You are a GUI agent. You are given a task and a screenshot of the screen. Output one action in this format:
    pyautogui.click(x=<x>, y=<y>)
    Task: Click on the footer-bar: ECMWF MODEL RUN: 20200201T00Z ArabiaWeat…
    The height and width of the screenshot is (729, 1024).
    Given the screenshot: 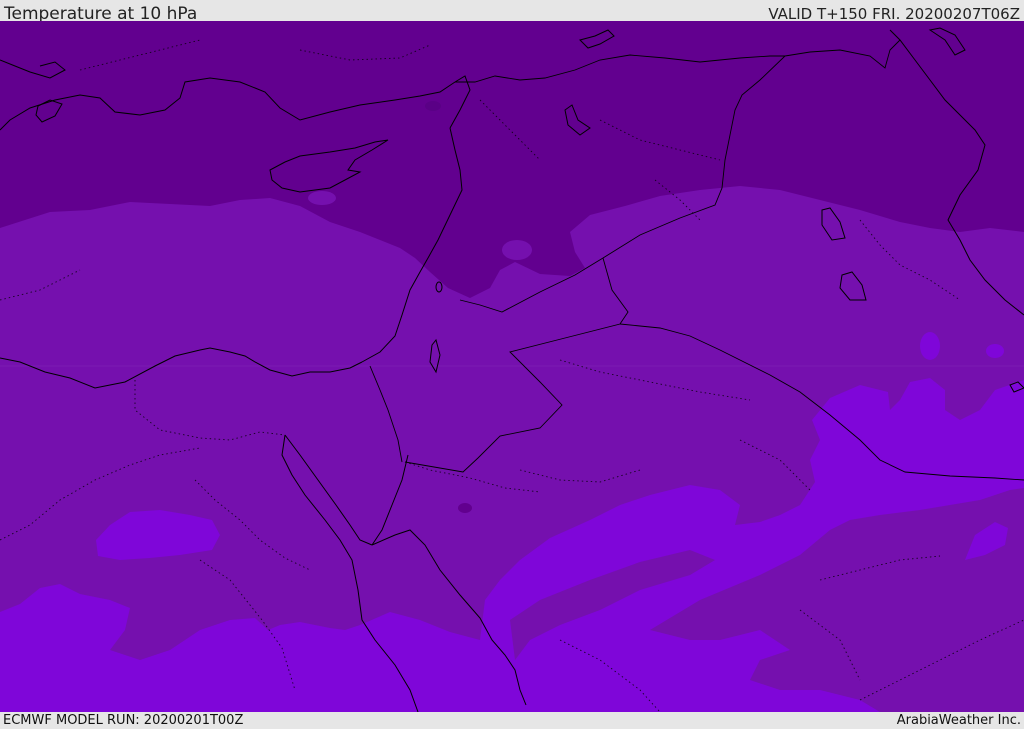 What is the action you would take?
    pyautogui.click(x=512, y=720)
    